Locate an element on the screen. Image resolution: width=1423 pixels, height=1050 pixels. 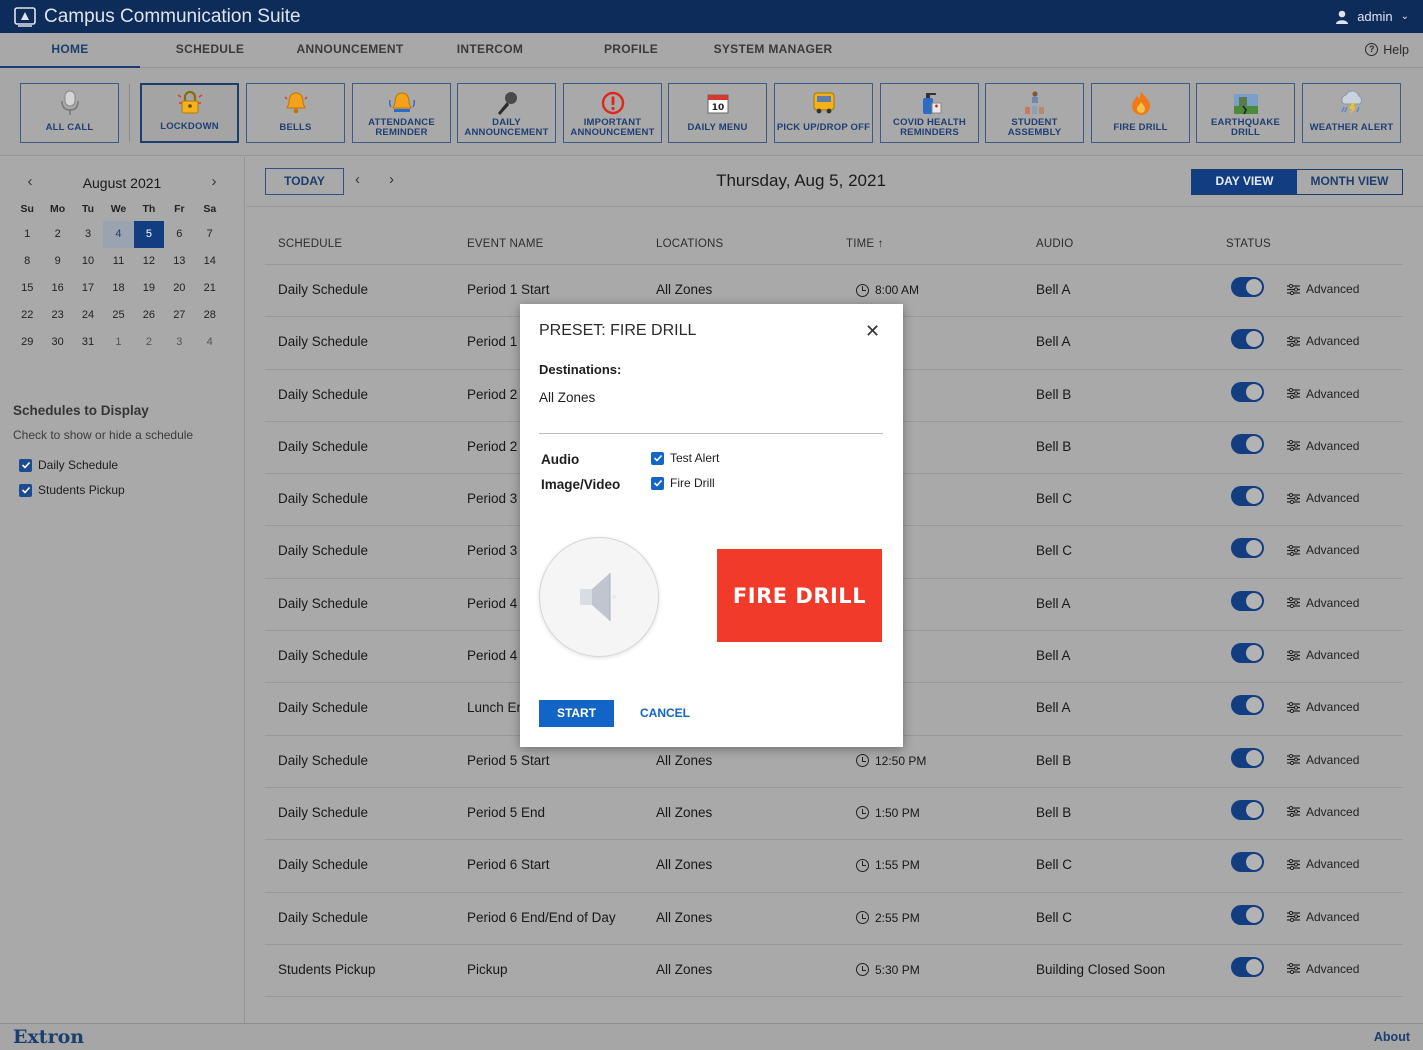
calendar-day: 29 is located at coordinates (27, 342).